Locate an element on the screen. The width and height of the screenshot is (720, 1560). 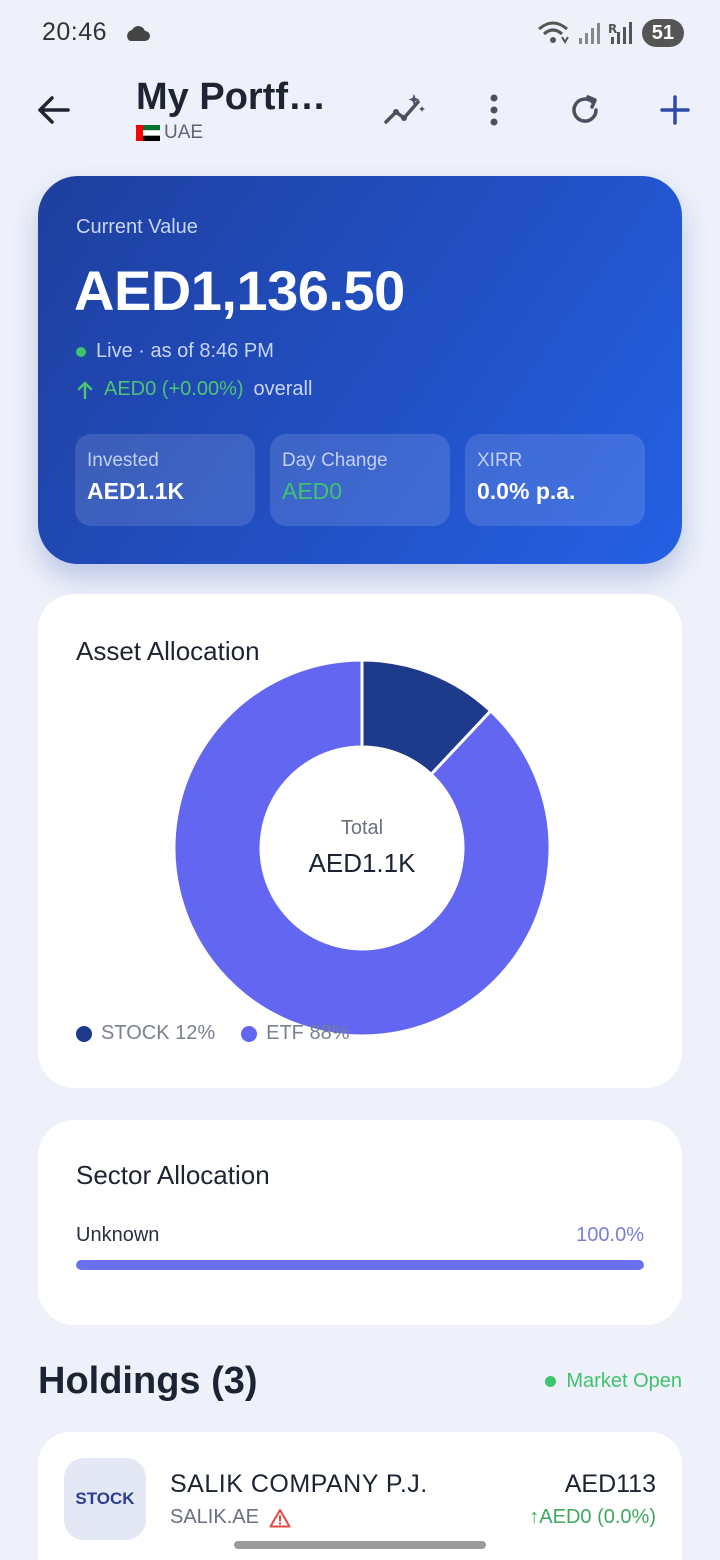
signal-r-icon: R is located at coordinates (620, 33).